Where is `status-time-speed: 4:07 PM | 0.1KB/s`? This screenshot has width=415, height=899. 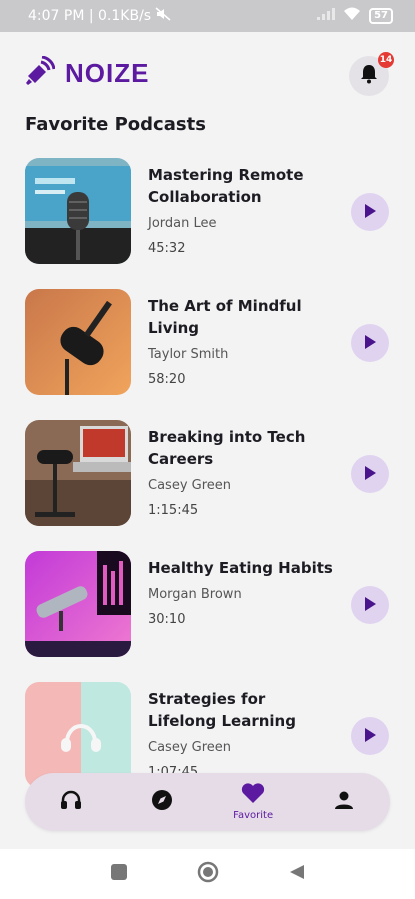
status-time-speed: 4:07 PM | 0.1KB/s is located at coordinates (90, 16).